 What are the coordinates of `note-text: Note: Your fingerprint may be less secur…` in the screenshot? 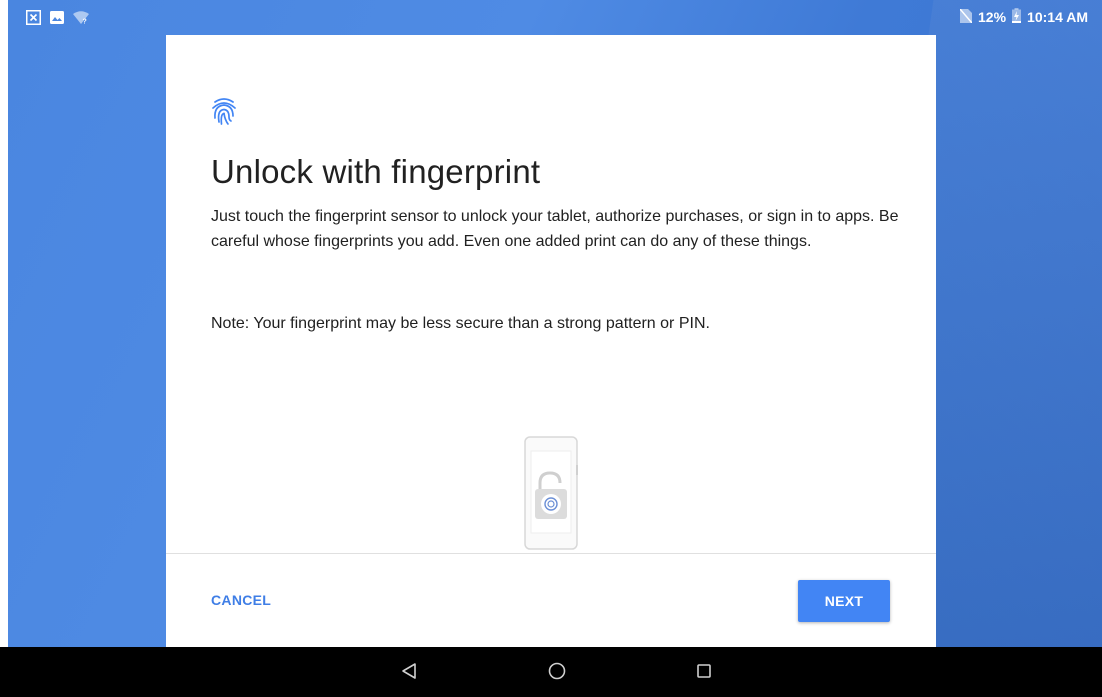 It's located at (460, 323).